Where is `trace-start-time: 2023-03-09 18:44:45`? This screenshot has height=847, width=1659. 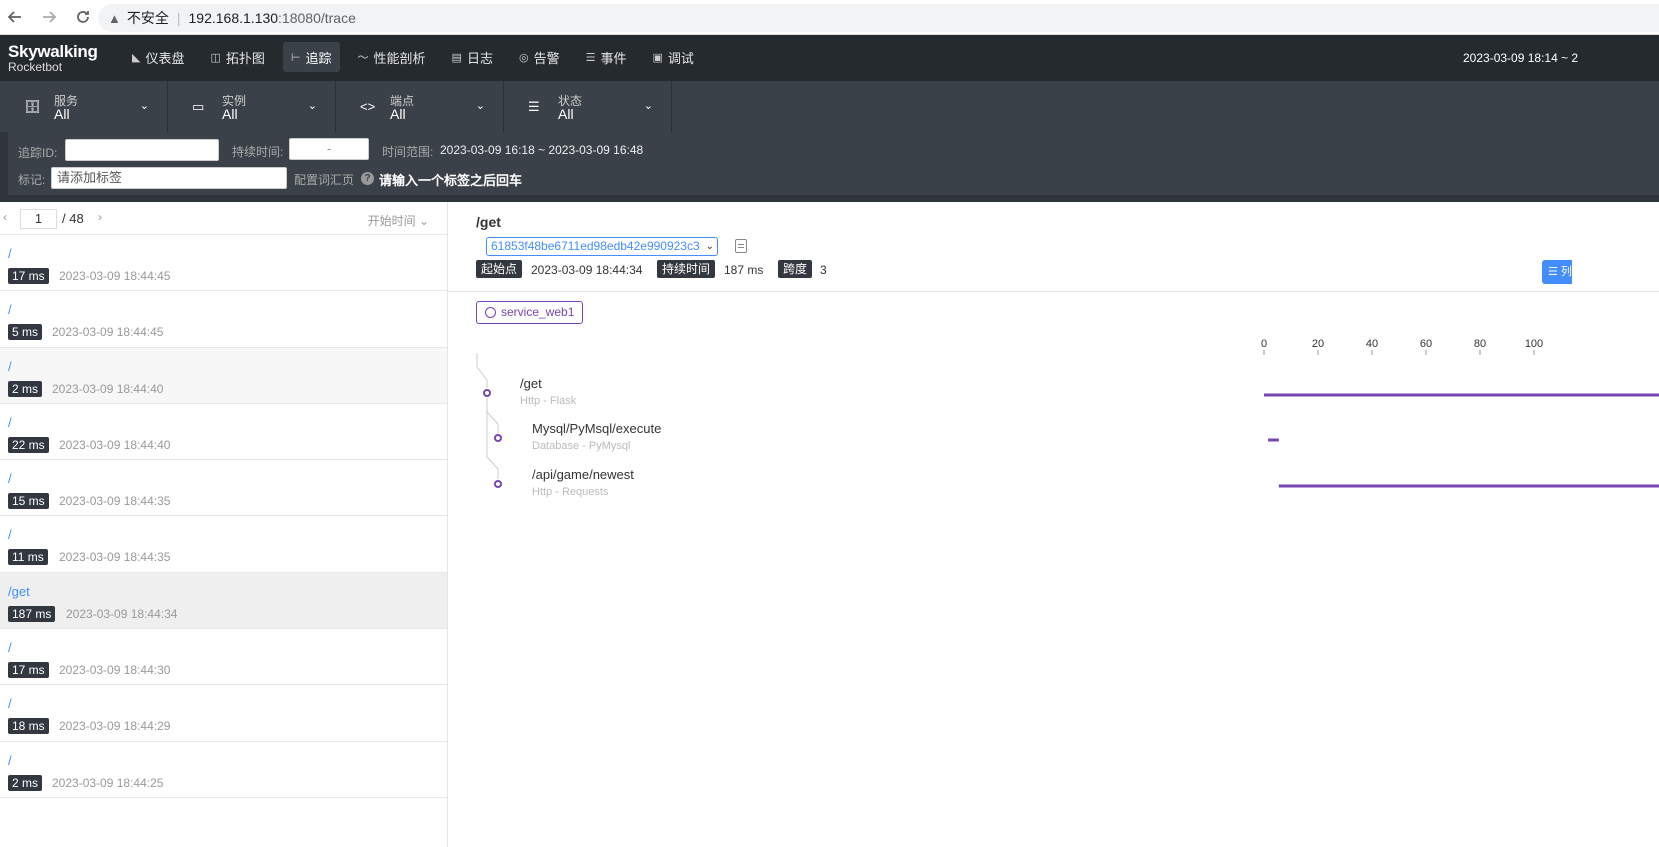 trace-start-time: 2023-03-09 18:44:45 is located at coordinates (115, 276).